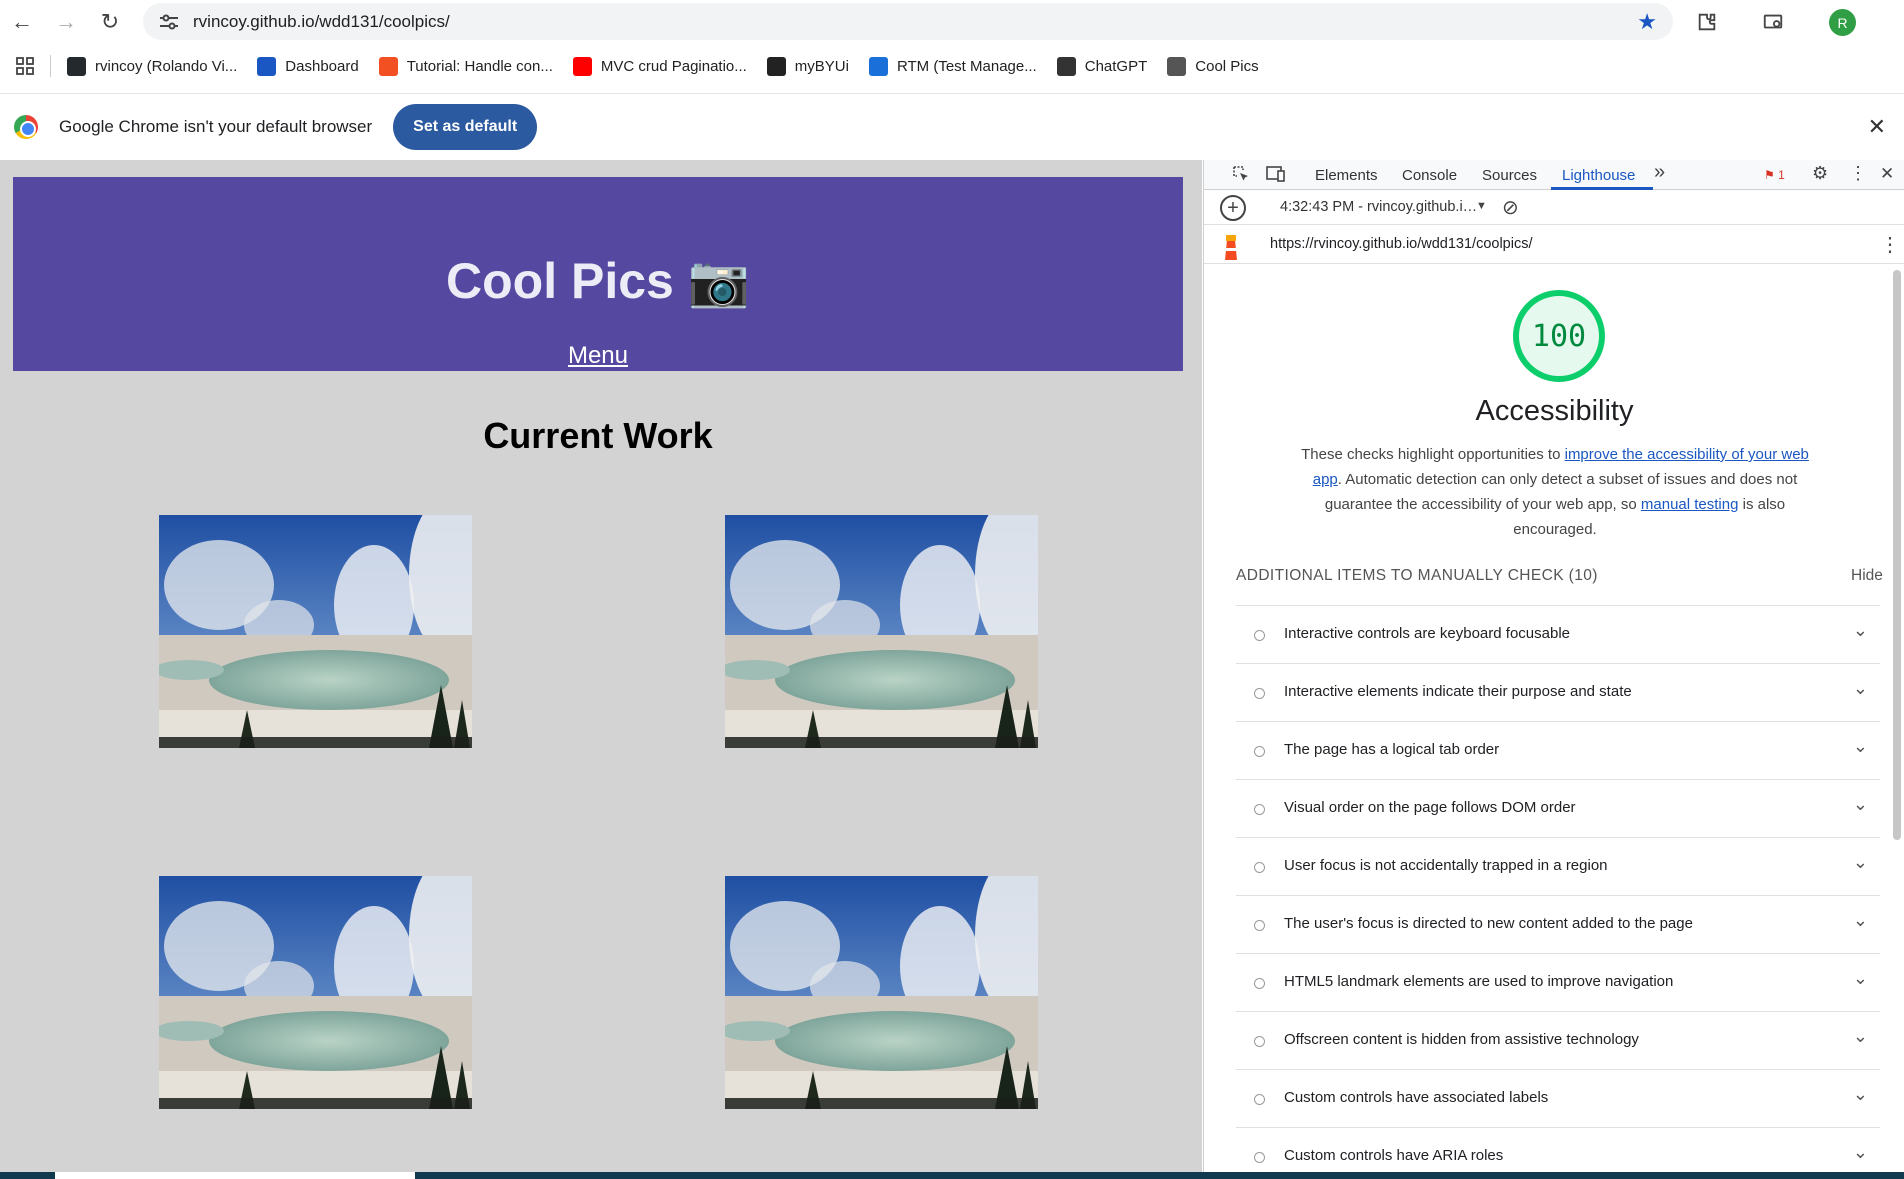  I want to click on bookmarks-divider, so click(50, 66).